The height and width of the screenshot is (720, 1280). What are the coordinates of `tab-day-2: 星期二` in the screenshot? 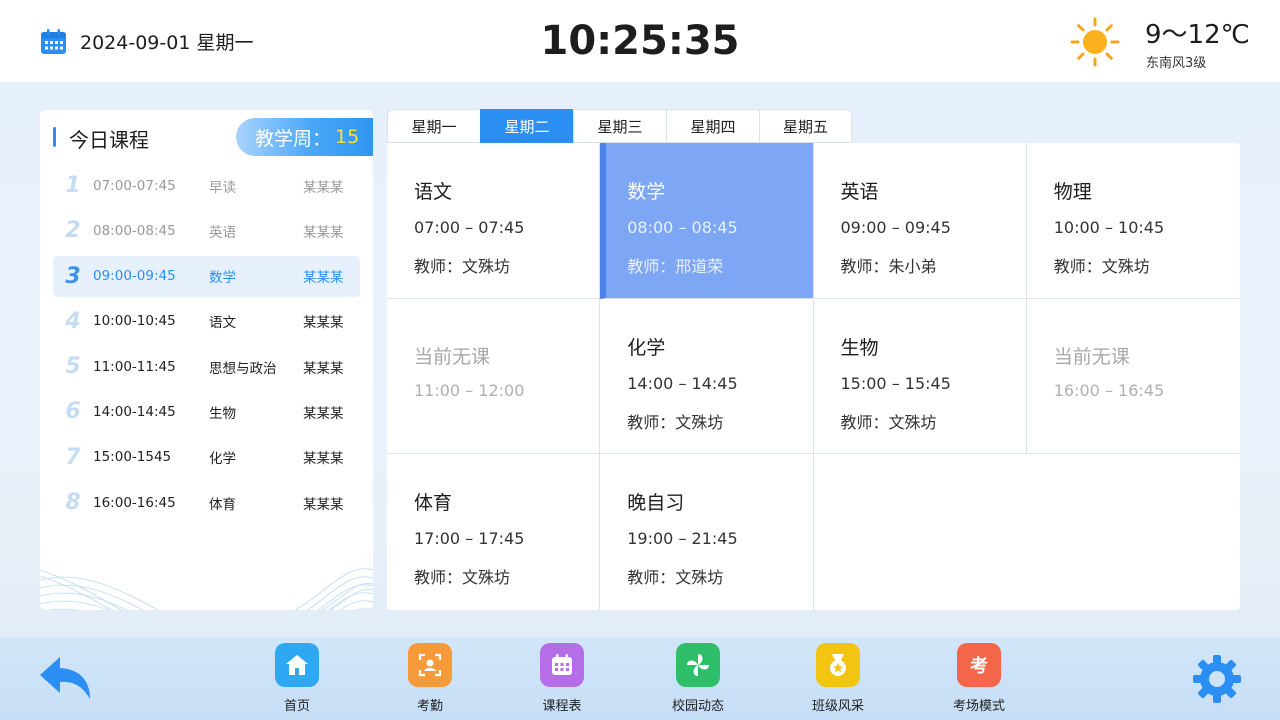 It's located at (526, 126).